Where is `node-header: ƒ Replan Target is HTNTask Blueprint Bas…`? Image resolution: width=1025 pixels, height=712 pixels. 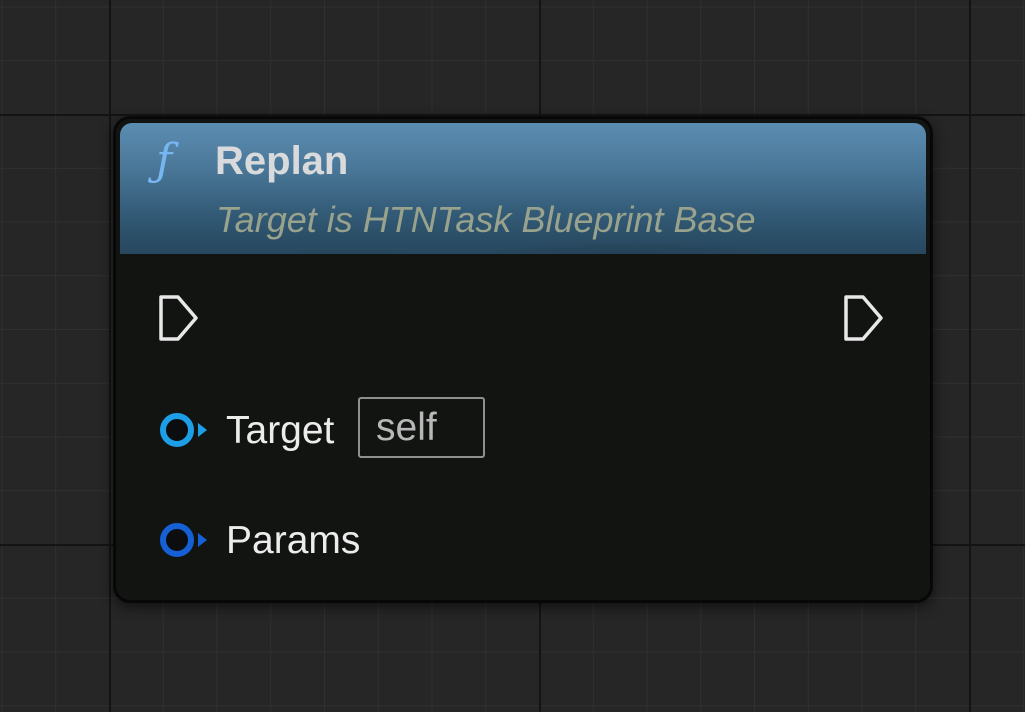 node-header: ƒ Replan Target is HTNTask Blueprint Bas… is located at coordinates (523, 188).